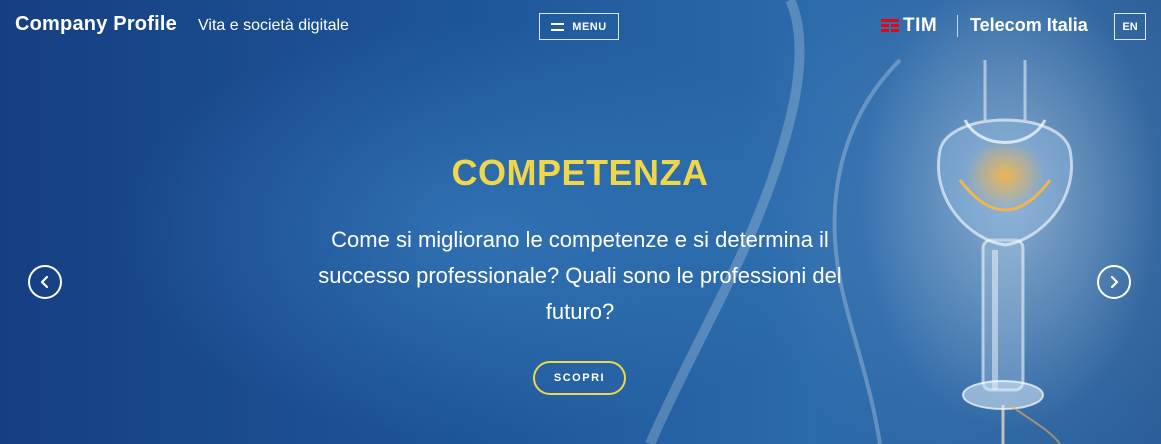  Describe the element at coordinates (558, 26) in the screenshot. I see `hamburger-icon` at that location.